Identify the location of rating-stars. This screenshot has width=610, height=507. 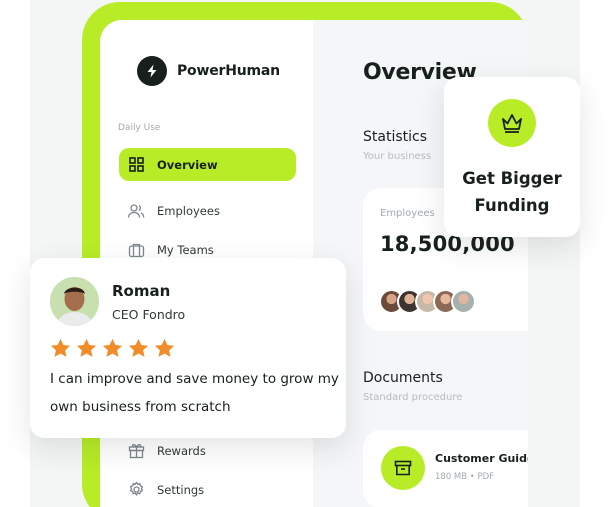
(112, 348).